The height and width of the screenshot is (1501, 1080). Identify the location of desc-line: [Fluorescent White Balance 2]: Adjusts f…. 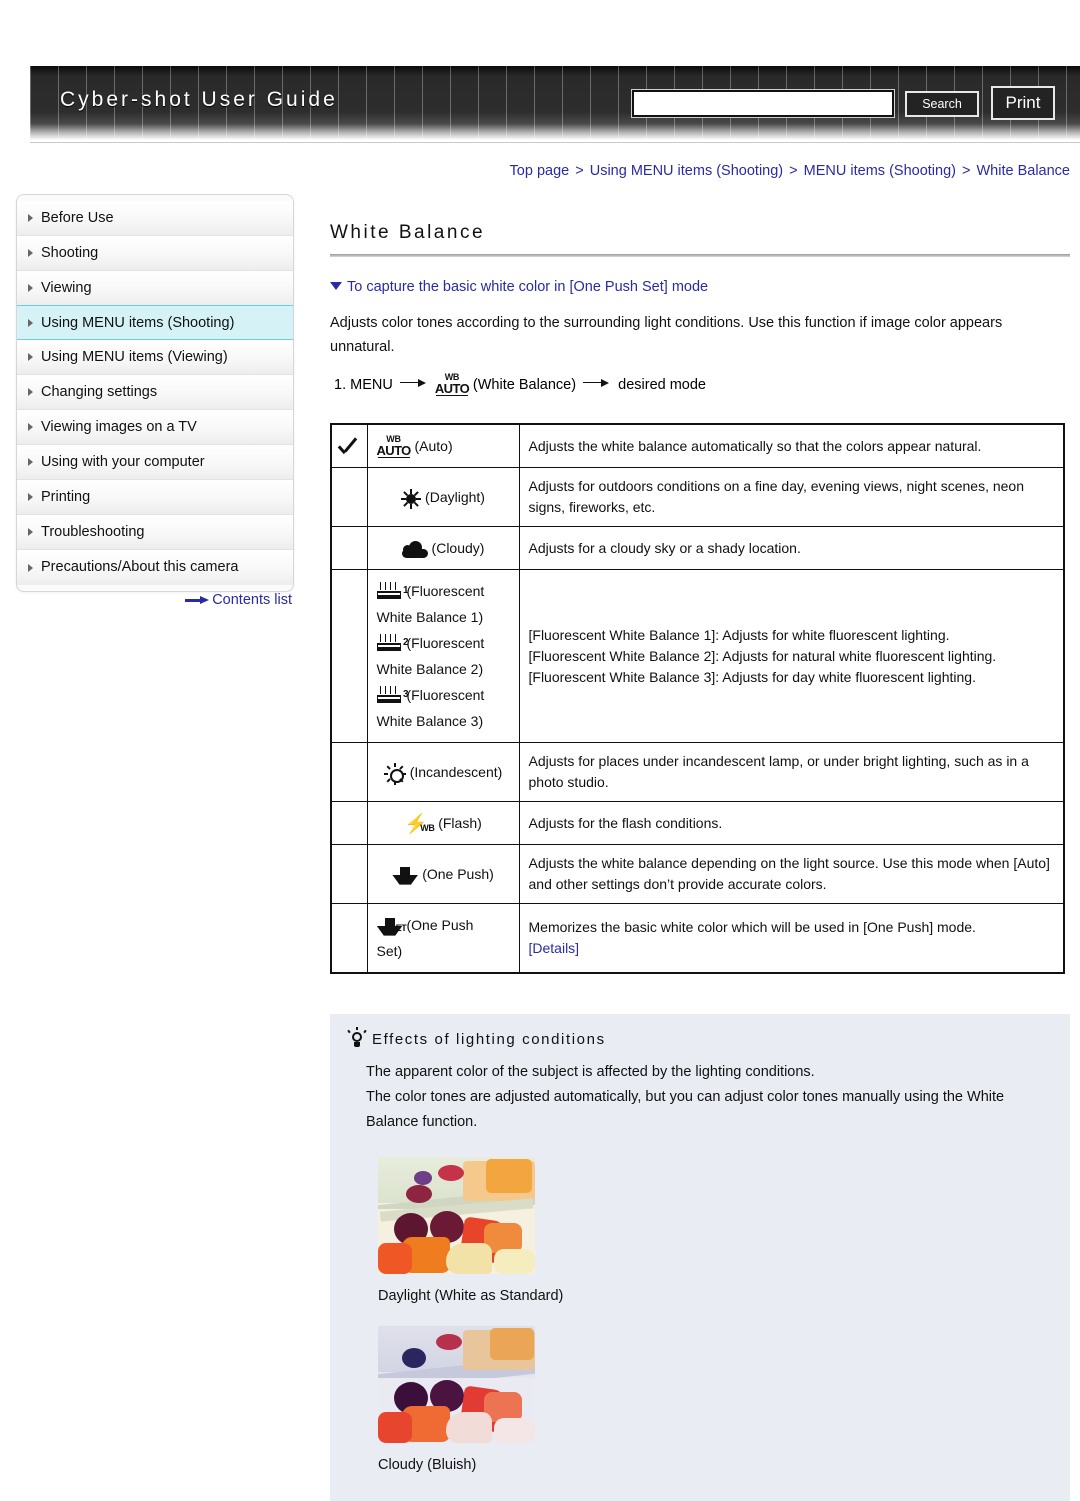
(762, 655).